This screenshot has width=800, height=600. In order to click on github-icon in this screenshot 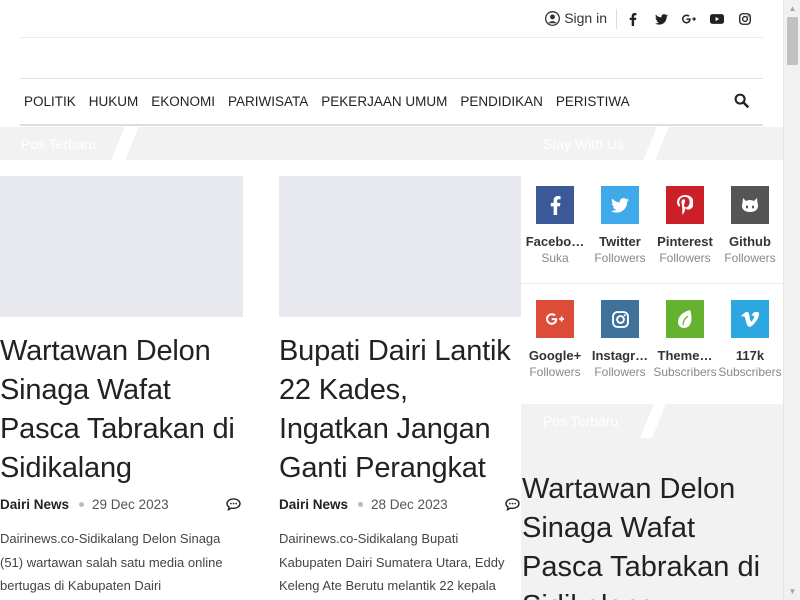, I will do `click(750, 205)`.